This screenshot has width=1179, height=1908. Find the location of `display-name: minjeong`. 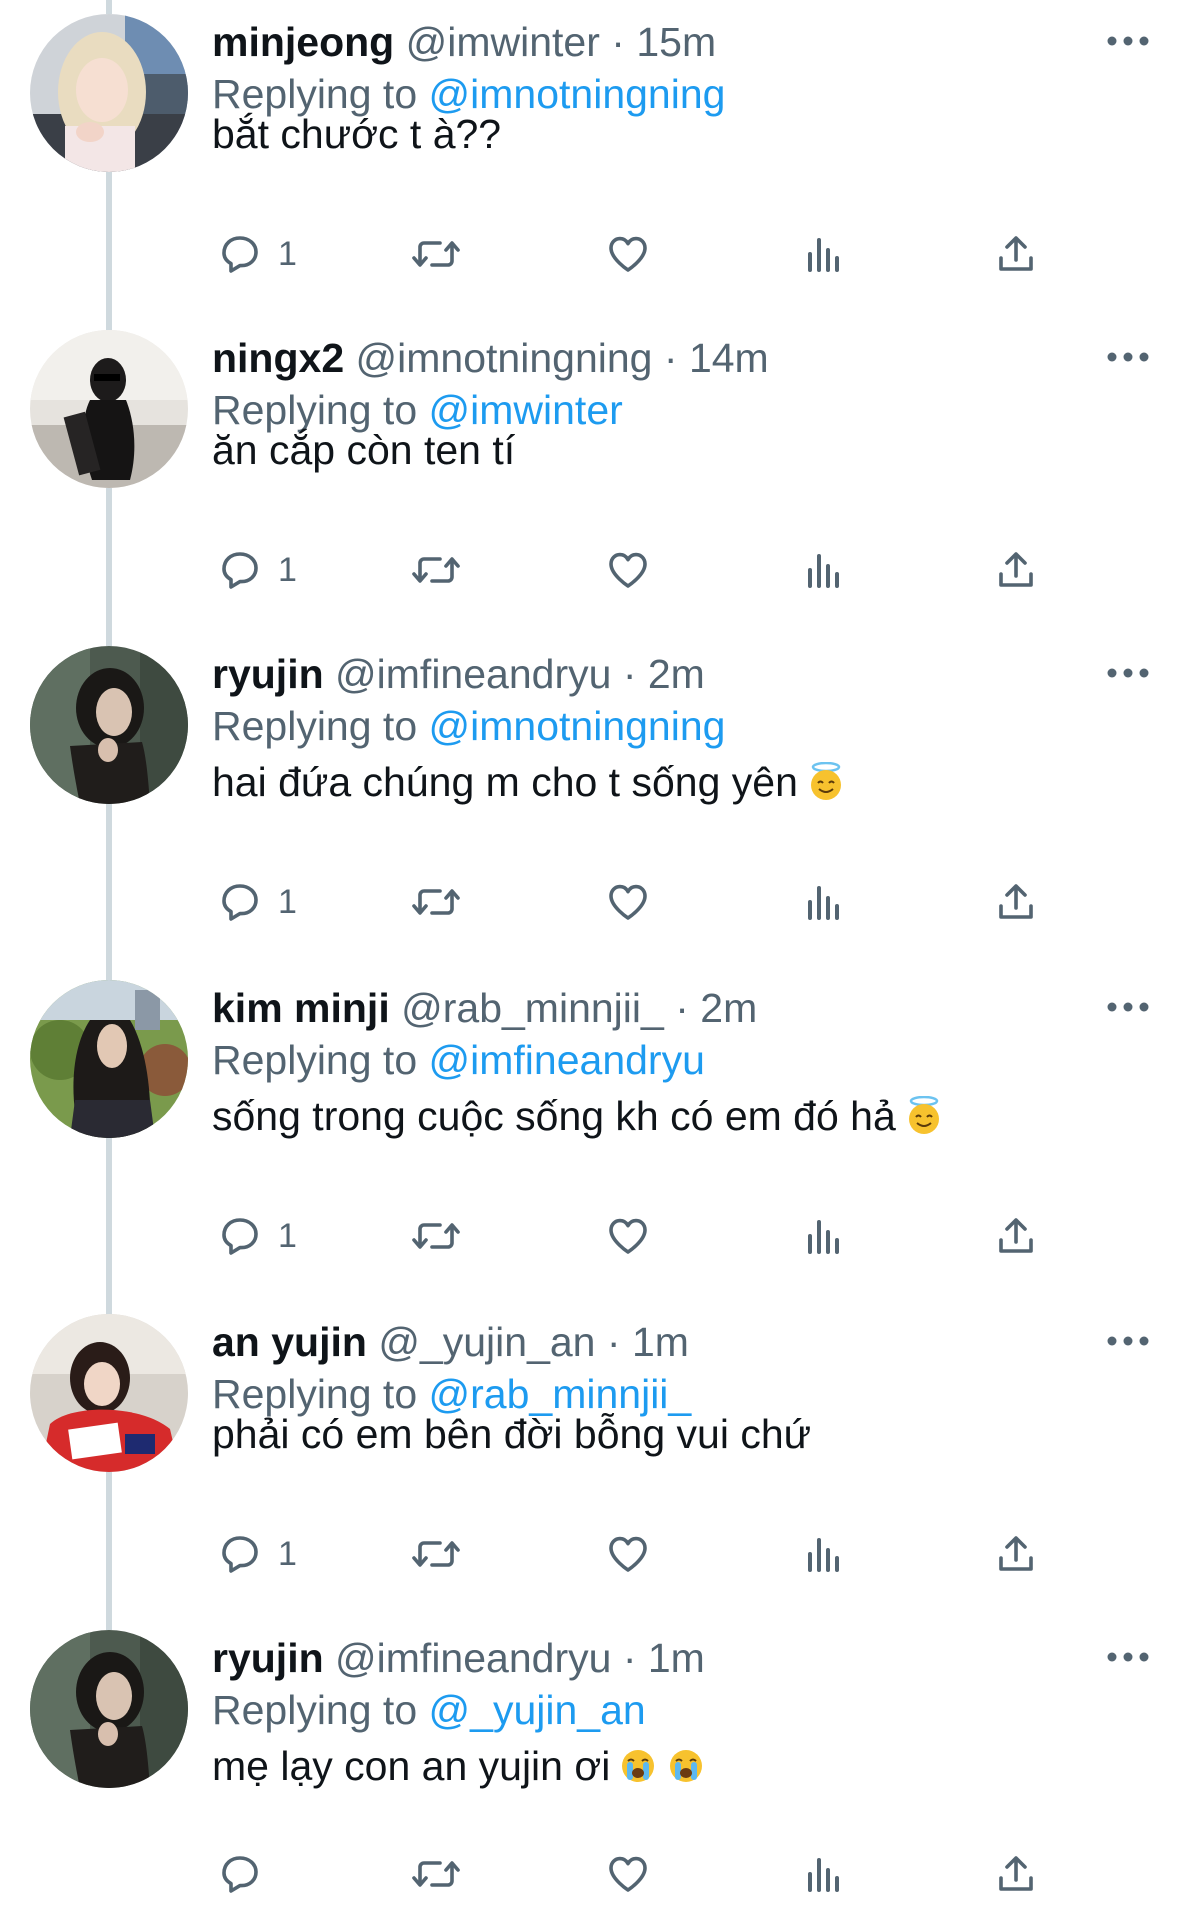

display-name: minjeong is located at coordinates (303, 42).